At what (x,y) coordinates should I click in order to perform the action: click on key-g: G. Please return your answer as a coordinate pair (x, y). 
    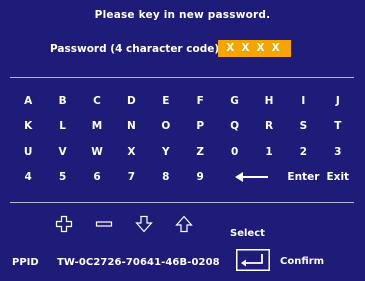
    Looking at the image, I should click on (234, 101).